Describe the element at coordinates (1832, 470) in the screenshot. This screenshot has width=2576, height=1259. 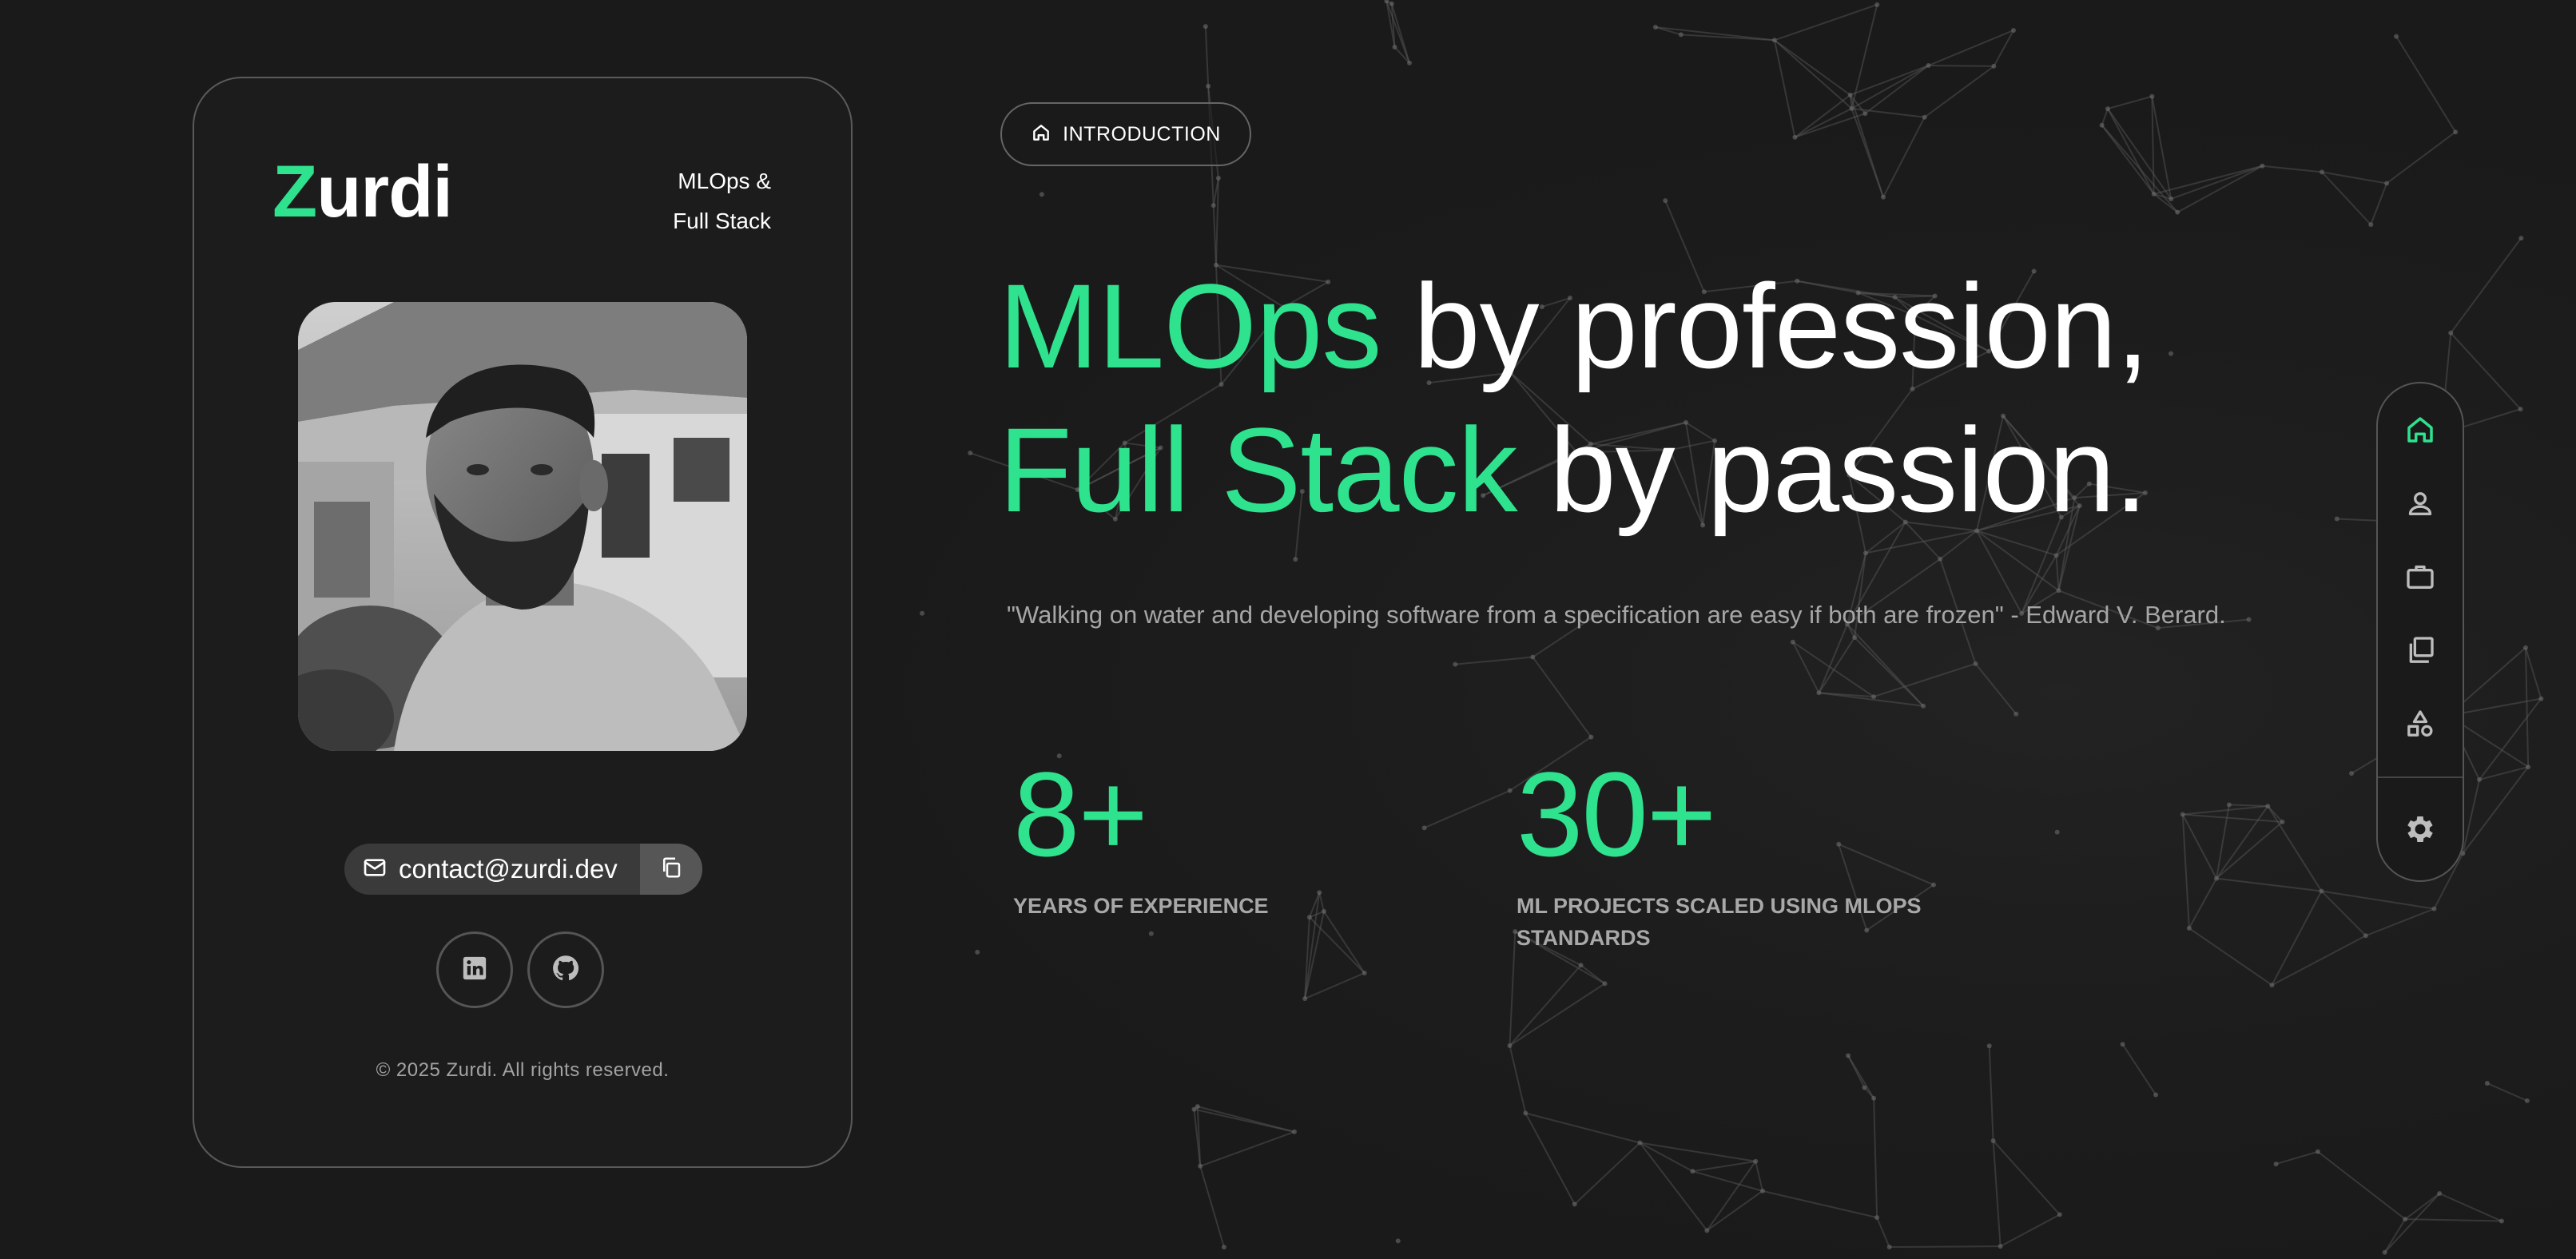
I see `headline-rest-2: by passion.` at that location.